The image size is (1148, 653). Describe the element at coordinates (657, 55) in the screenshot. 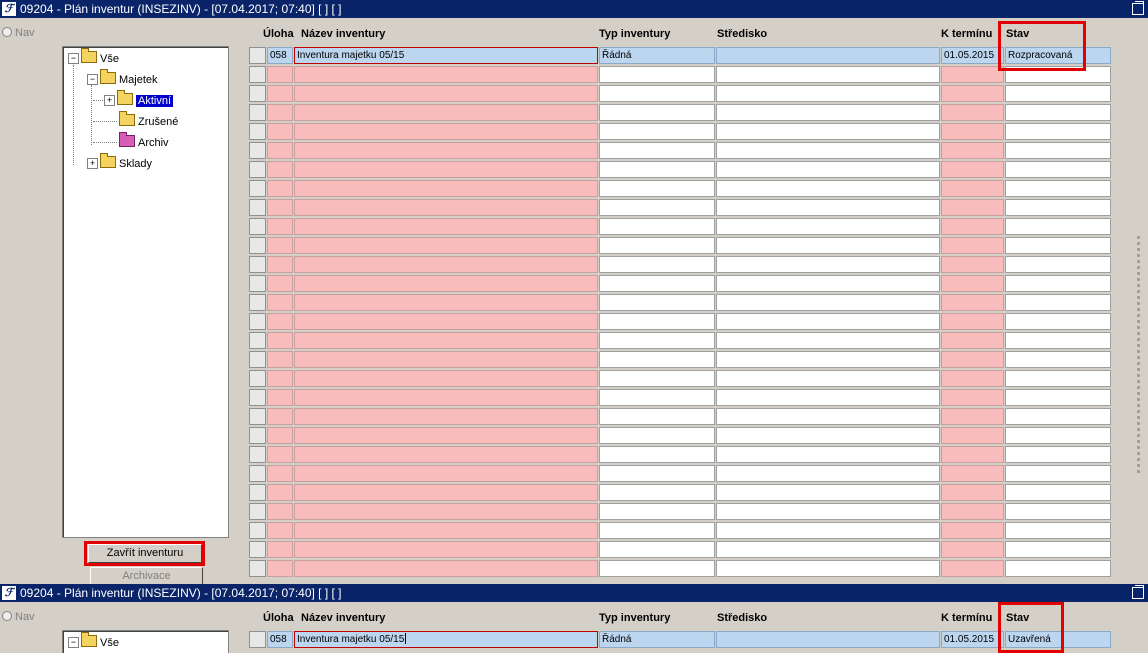

I see `cell-typ: Řádná` at that location.